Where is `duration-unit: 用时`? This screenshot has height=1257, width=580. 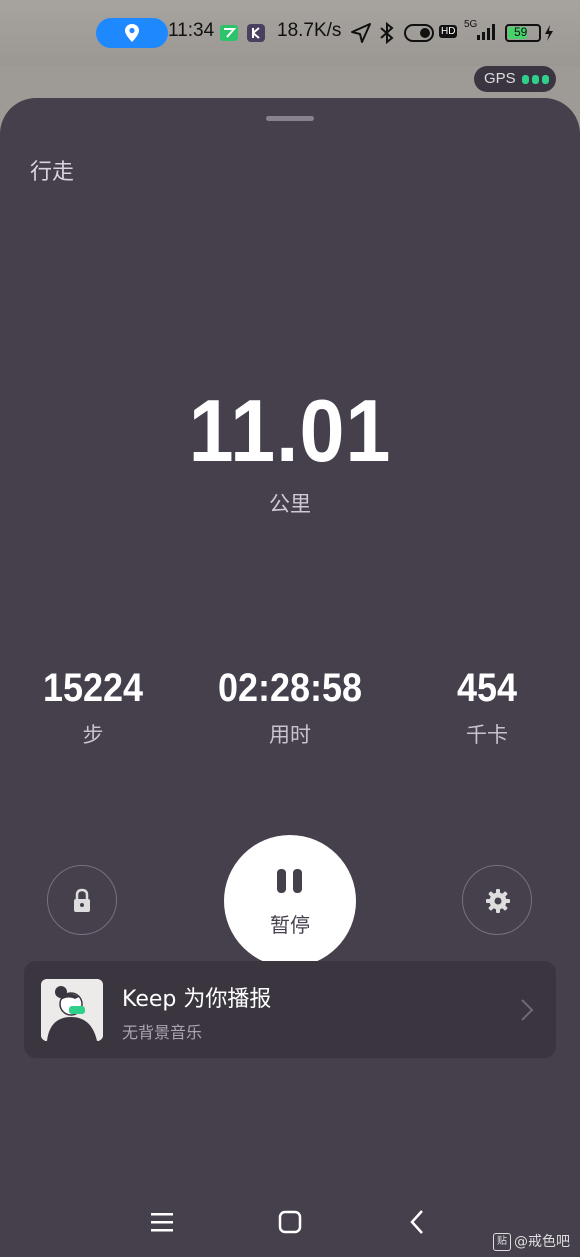
duration-unit: 用时 is located at coordinates (290, 735).